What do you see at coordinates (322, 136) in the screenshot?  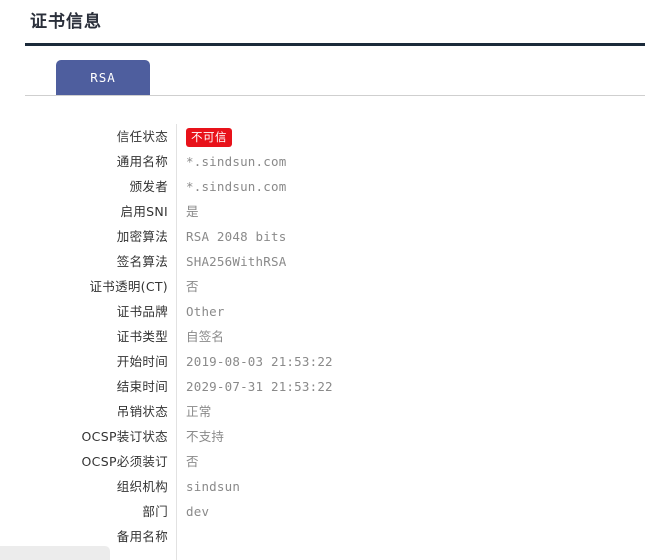 I see `detail-row: 信任状态 不可信` at bounding box center [322, 136].